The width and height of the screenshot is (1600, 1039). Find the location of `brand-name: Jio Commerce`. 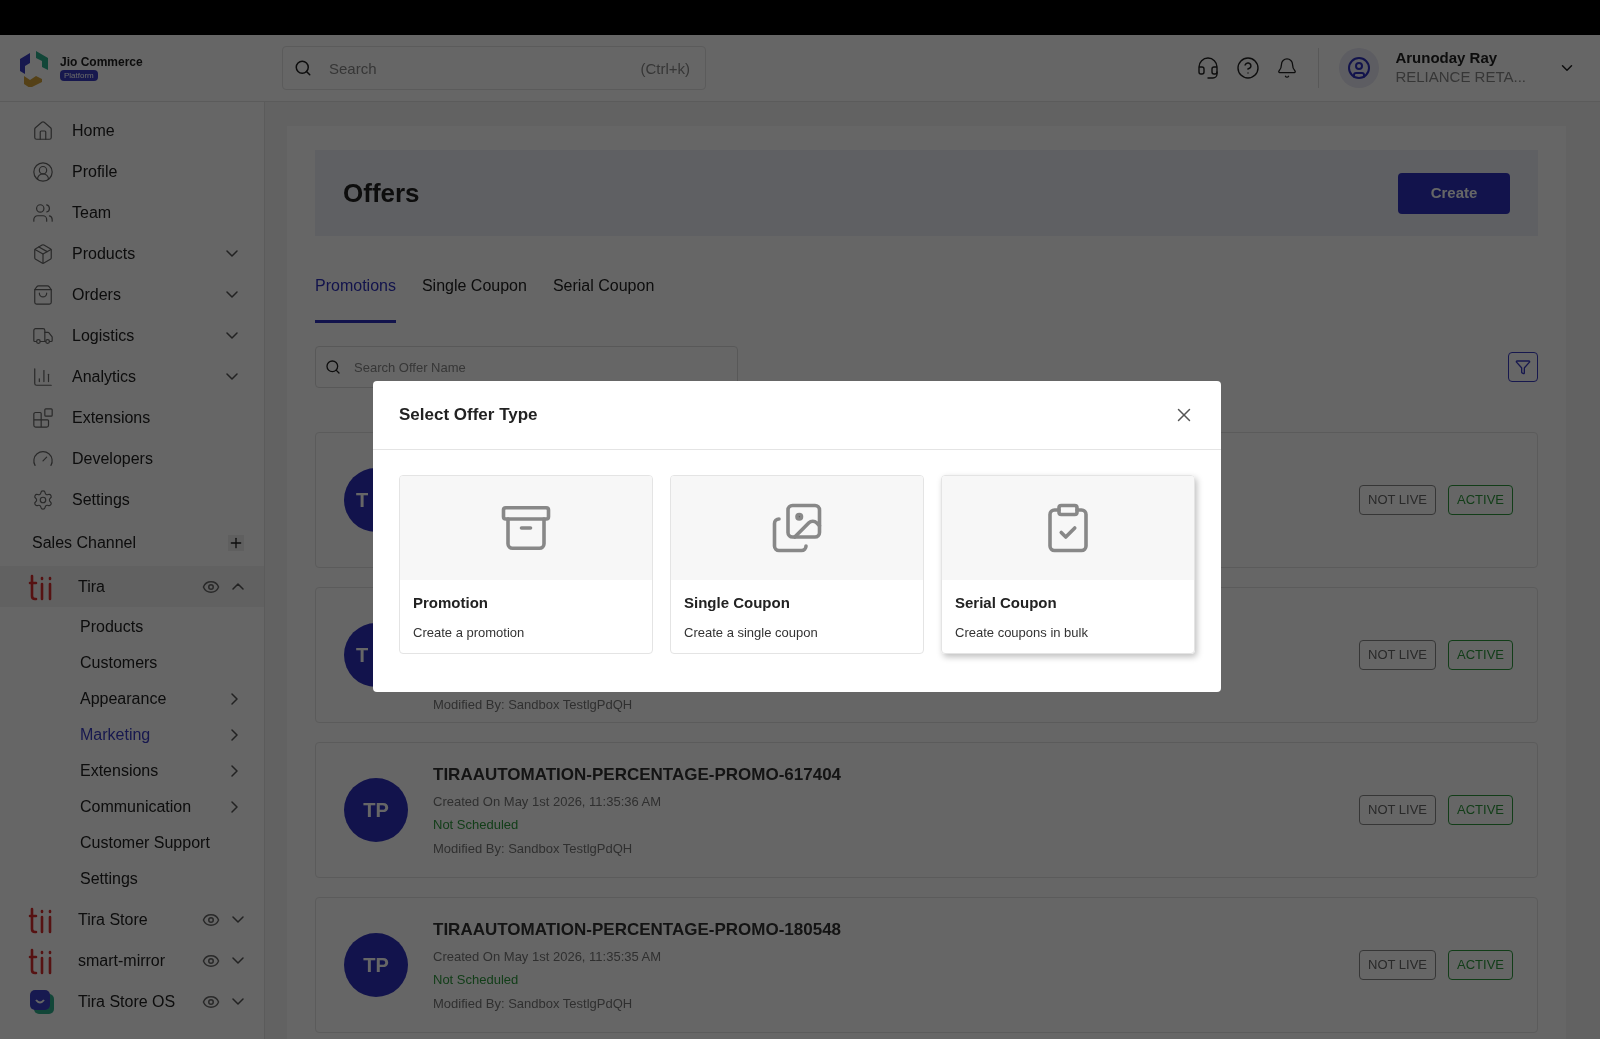

brand-name: Jio Commerce is located at coordinates (101, 62).